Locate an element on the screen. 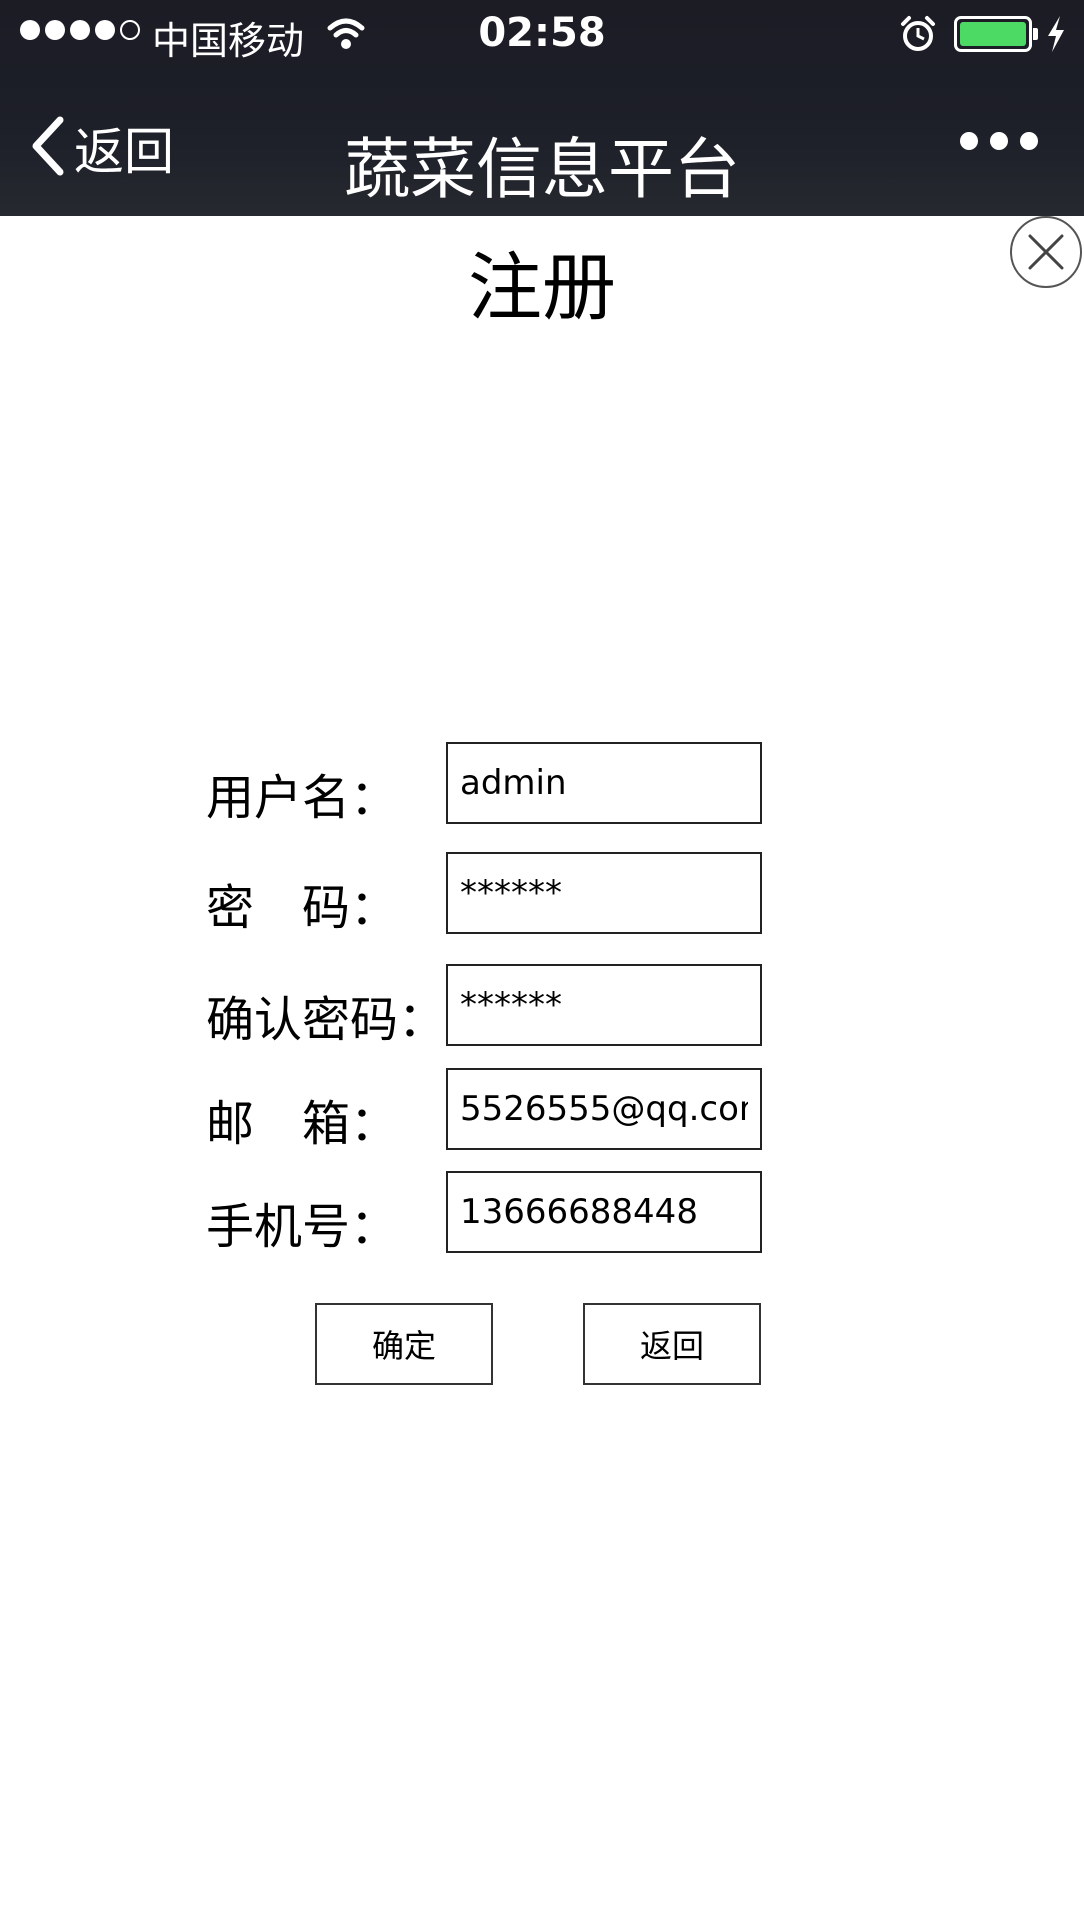 The height and width of the screenshot is (1920, 1084). top-bar: 中国移动 02:58 返回 蔬菜信息平台 is located at coordinates (542, 108).